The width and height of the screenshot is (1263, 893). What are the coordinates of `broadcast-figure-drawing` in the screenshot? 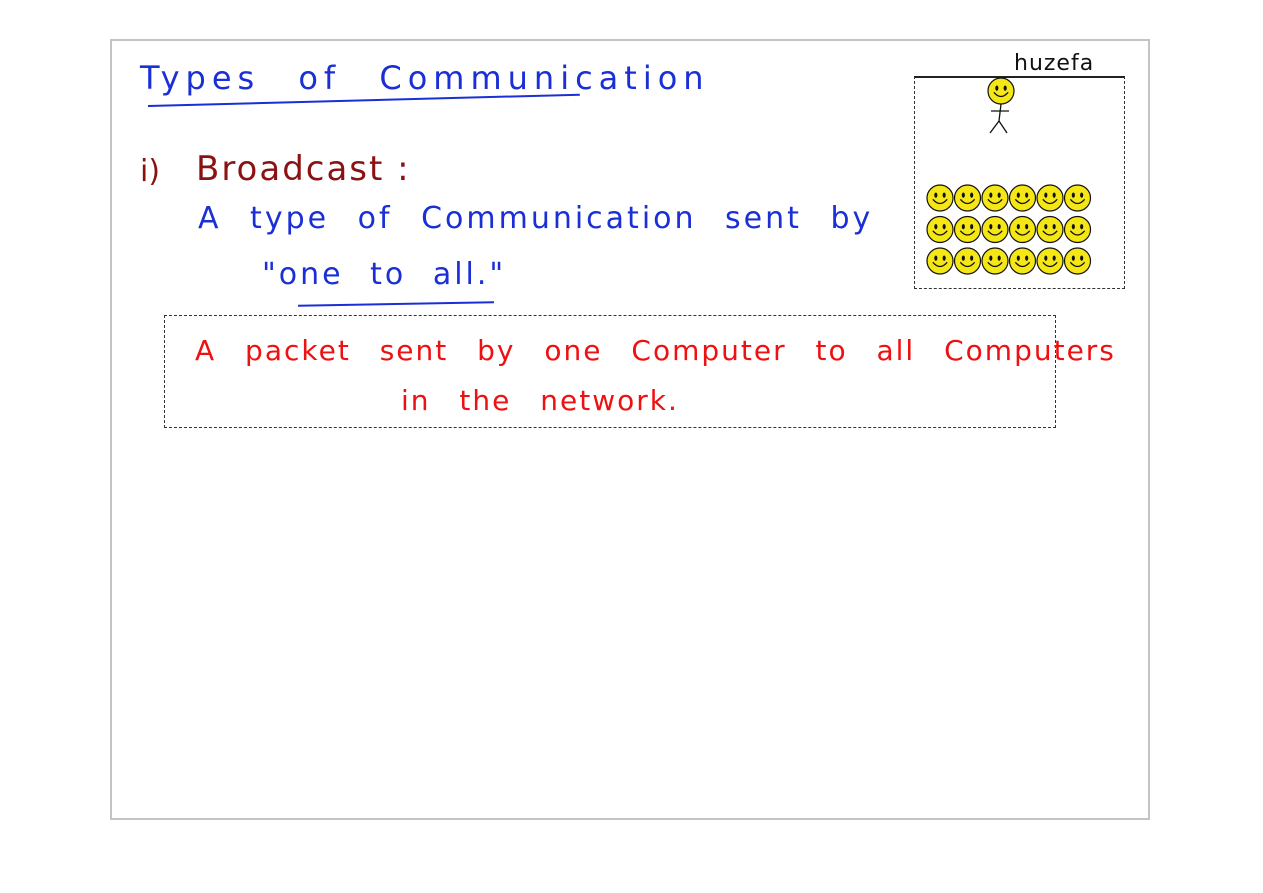 It's located at (1009, 176).